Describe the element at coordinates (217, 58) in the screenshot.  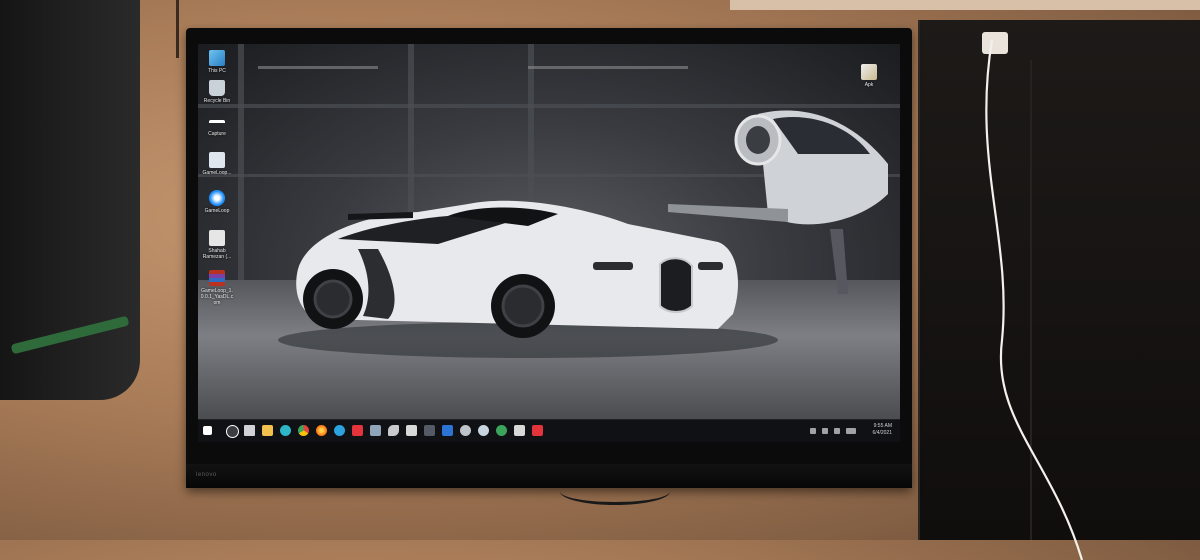
I see `computer-icon` at that location.